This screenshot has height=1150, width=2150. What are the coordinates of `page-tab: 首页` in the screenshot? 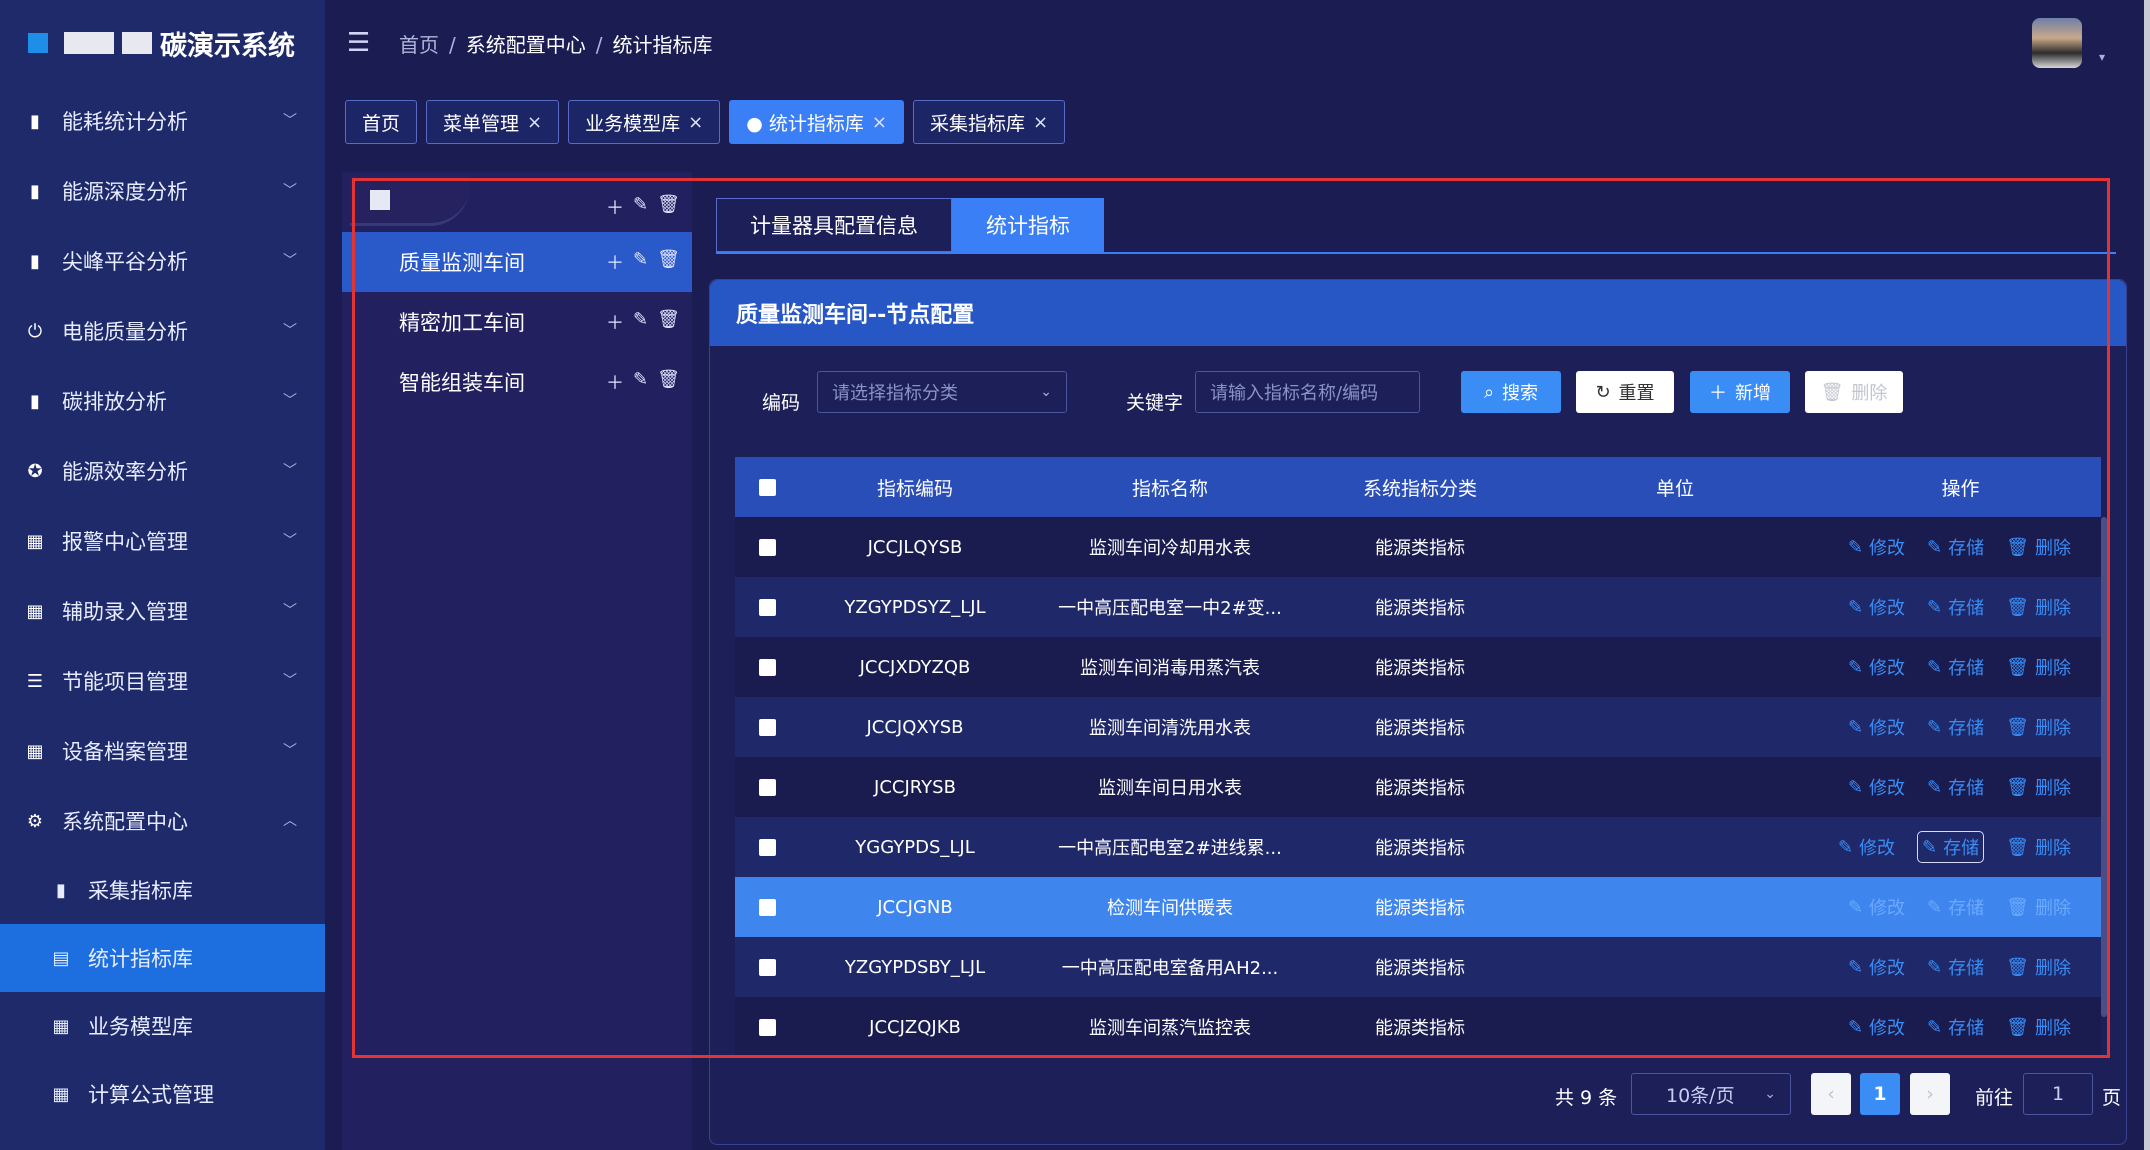 It's located at (381, 122).